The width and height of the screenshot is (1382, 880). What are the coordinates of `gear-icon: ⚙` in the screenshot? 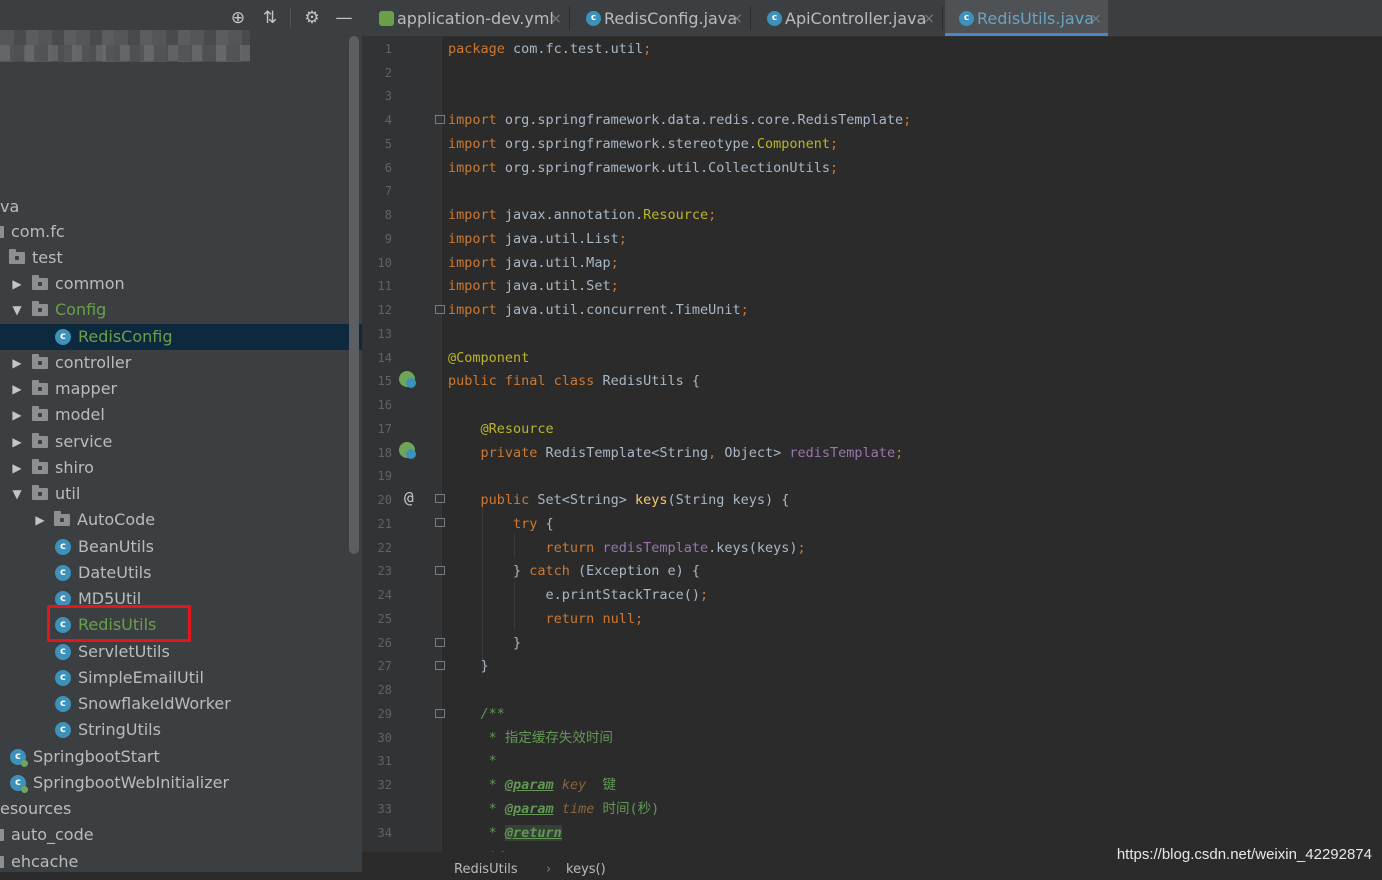 It's located at (312, 18).